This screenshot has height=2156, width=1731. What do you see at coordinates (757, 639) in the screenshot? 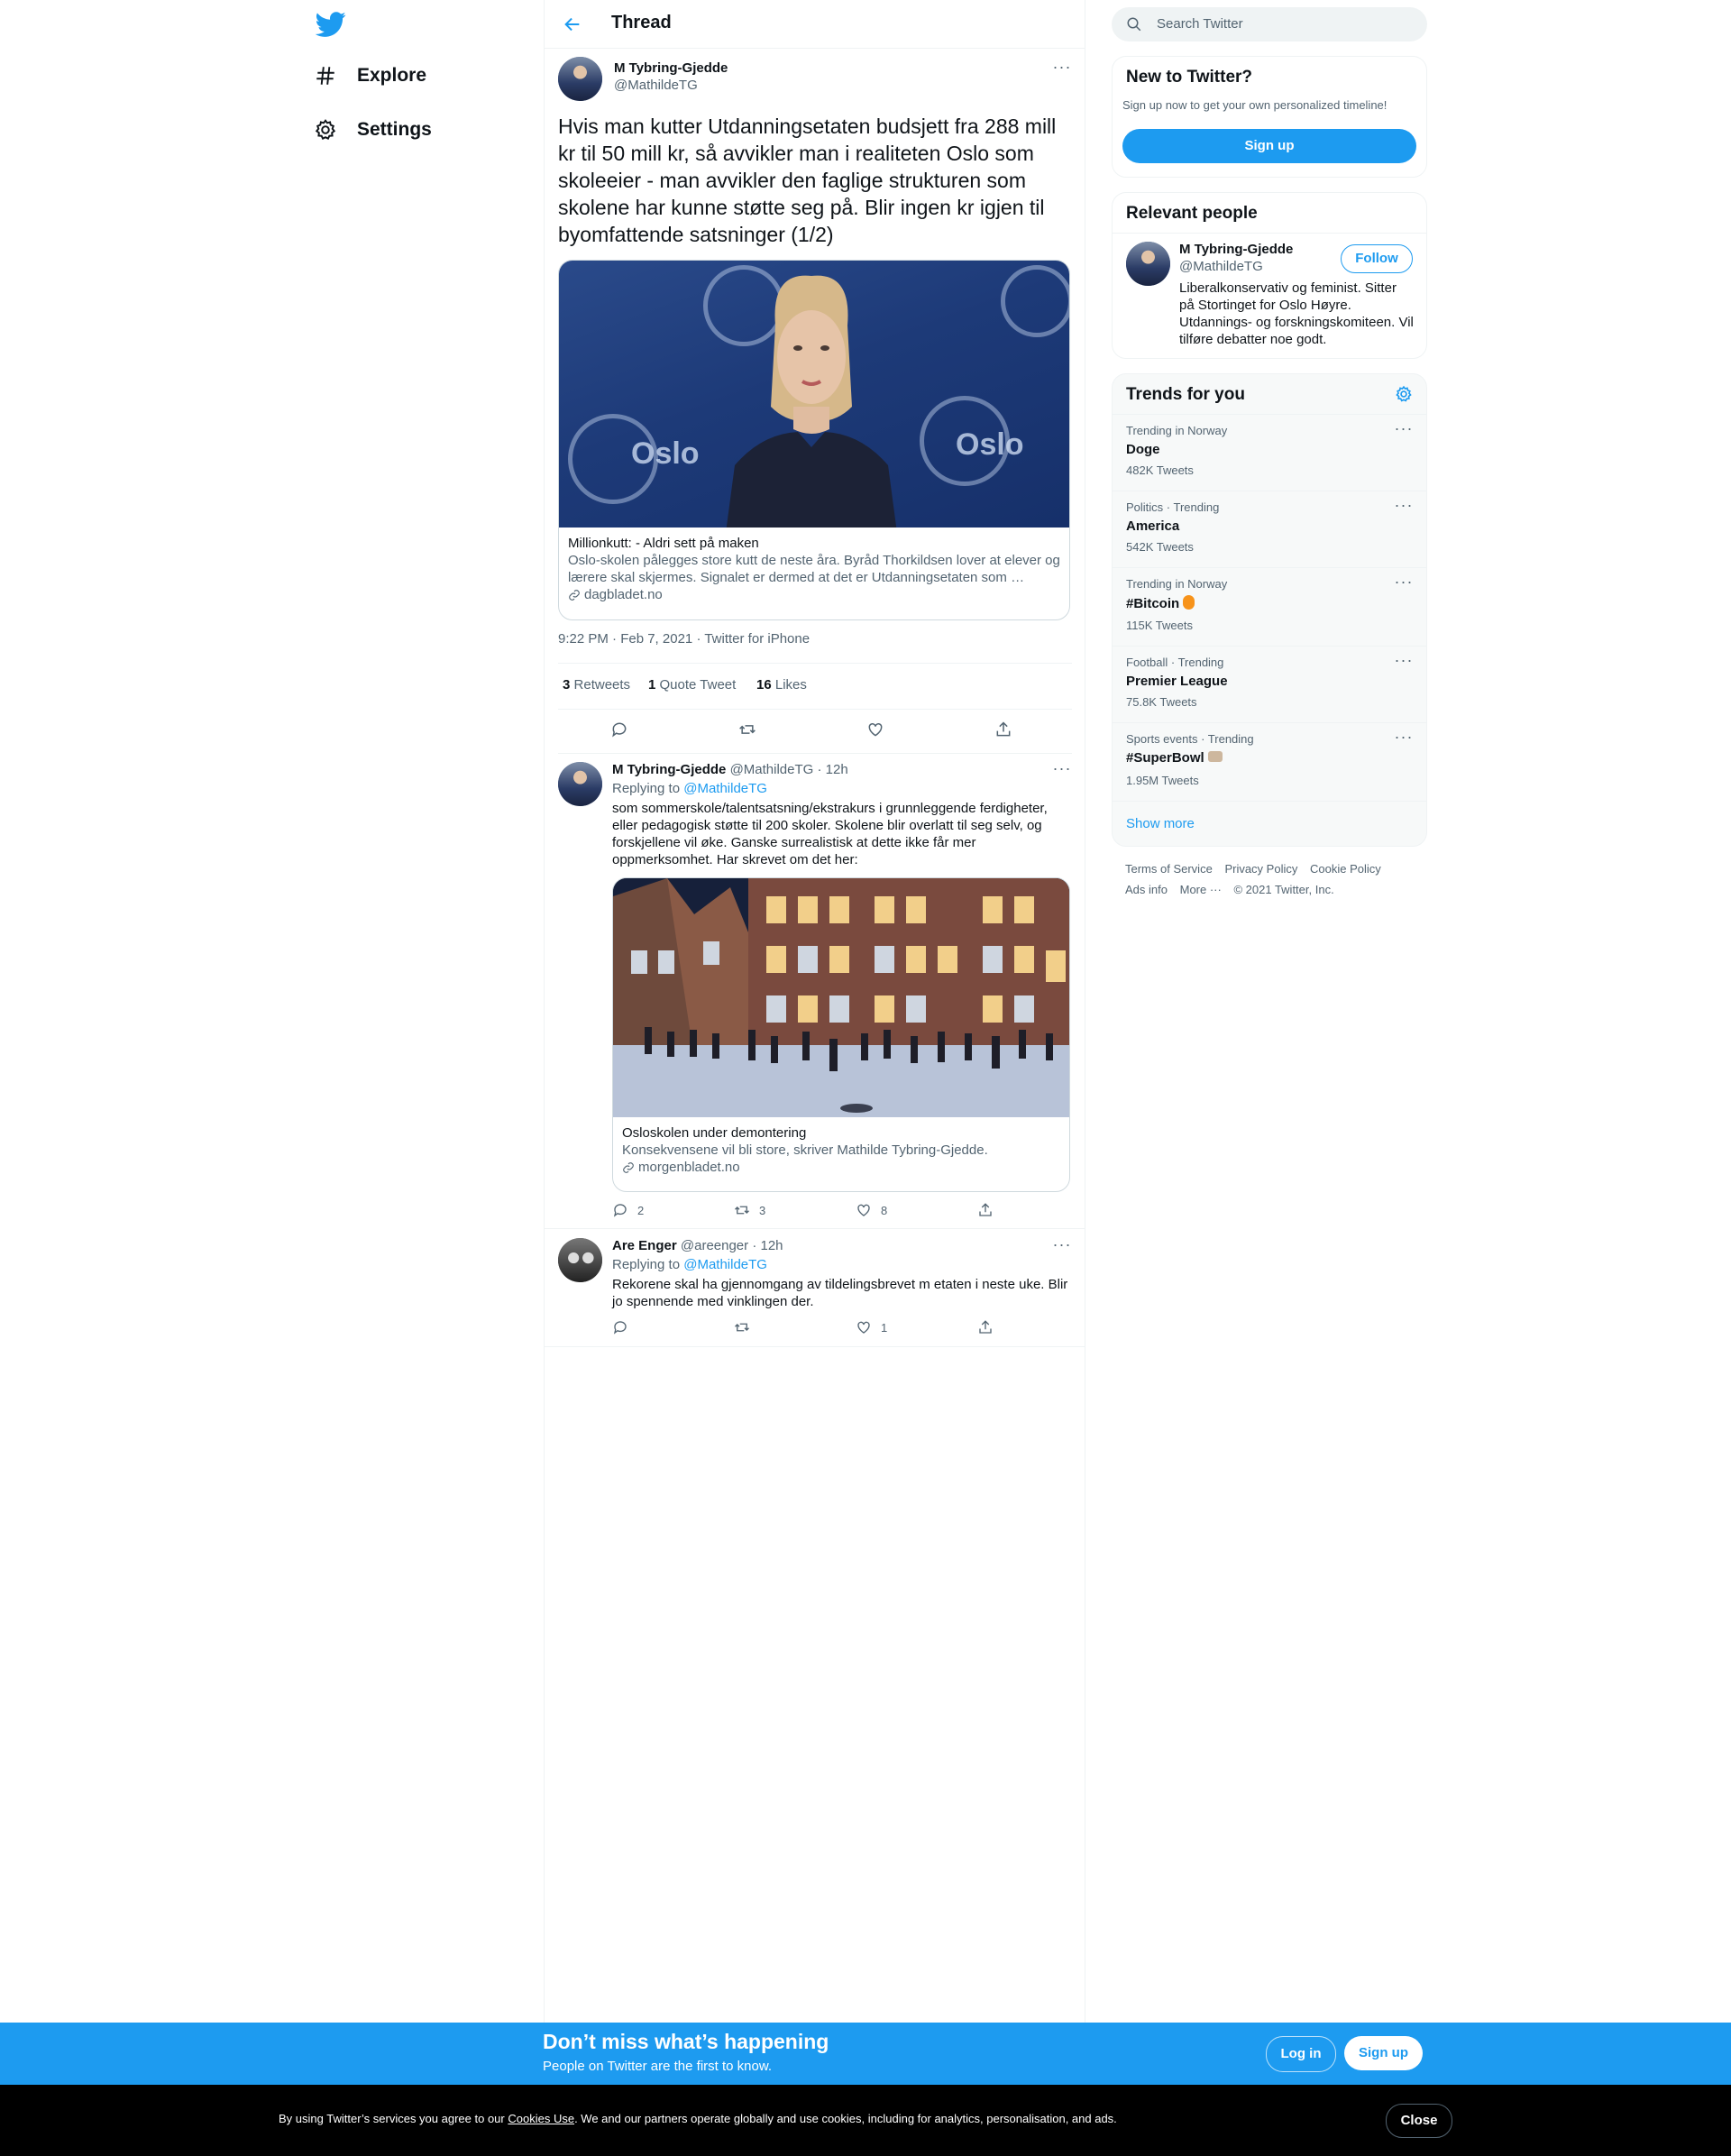
I see `tweet-source: Twitter for iPhone` at bounding box center [757, 639].